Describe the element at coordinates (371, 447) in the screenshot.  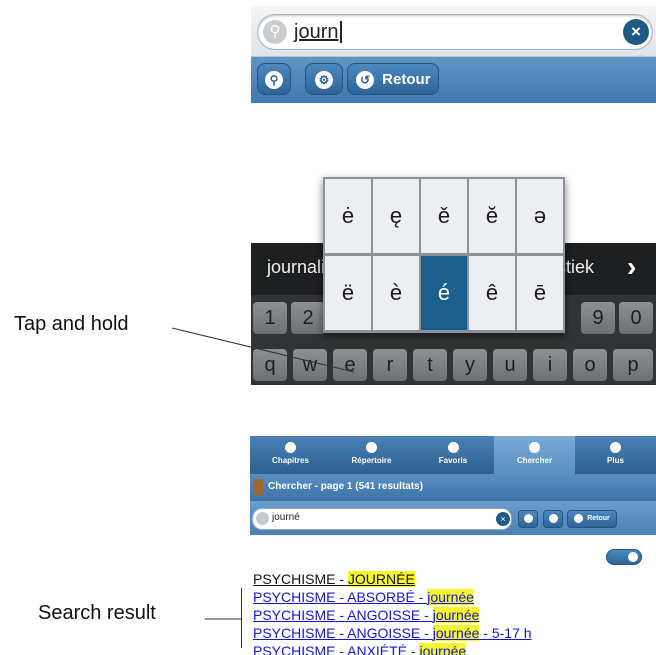
I see `list-icon` at that location.